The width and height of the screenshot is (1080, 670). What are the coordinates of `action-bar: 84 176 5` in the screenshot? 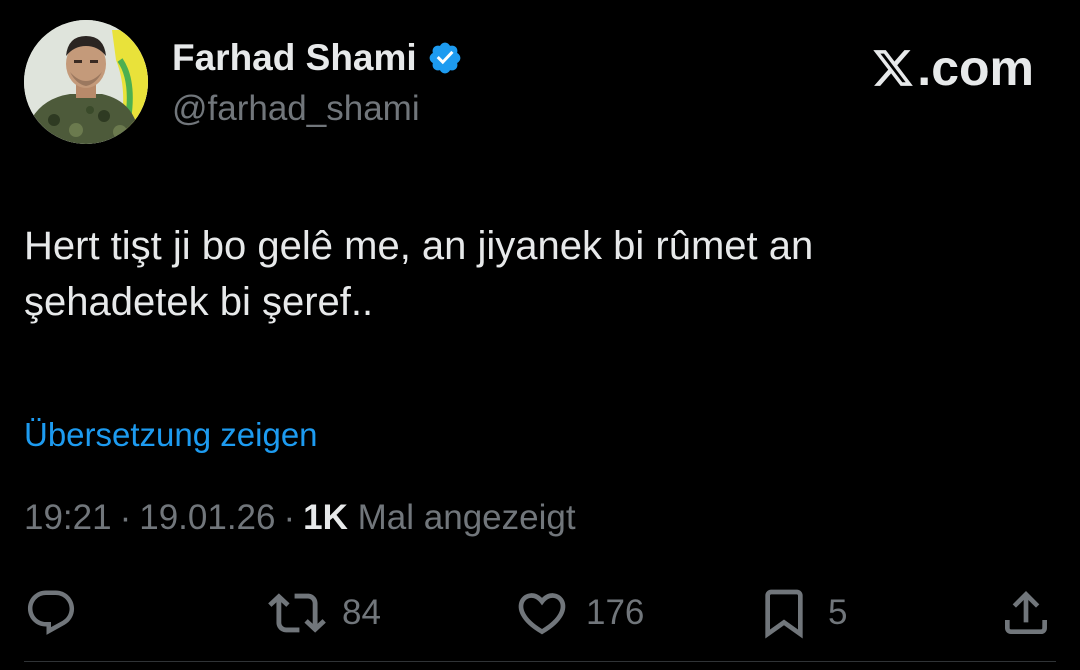 It's located at (540, 613).